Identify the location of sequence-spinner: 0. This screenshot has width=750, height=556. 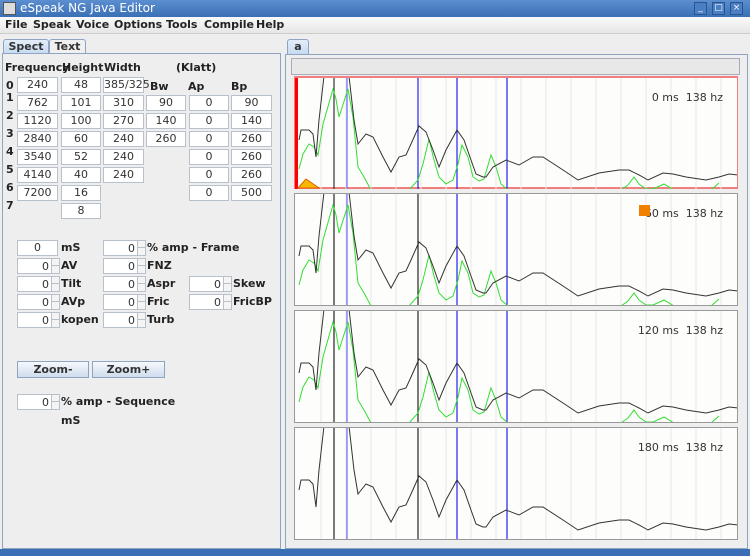
(38, 402).